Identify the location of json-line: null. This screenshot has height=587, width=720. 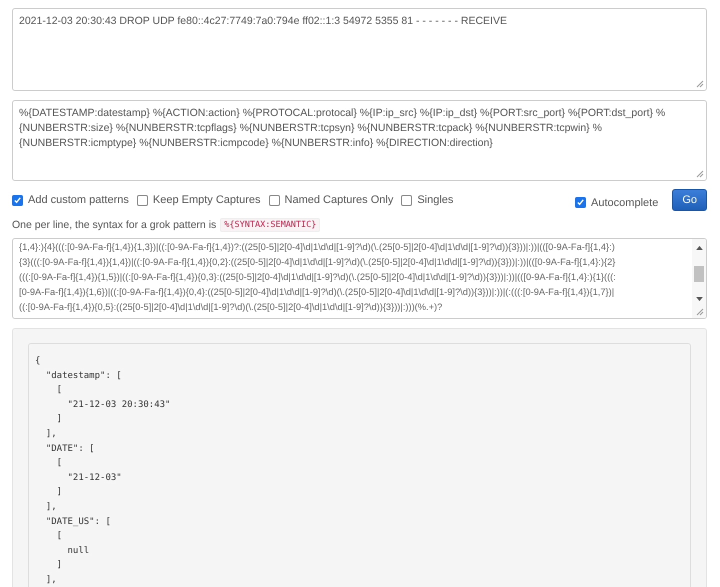
(78, 551).